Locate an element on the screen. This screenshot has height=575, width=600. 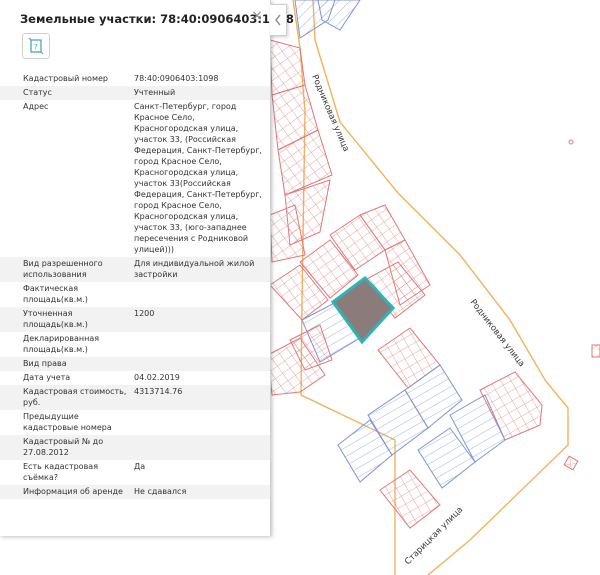
panel-title: Земельные участки: 78:40:0906403:1098 is located at coordinates (157, 19).